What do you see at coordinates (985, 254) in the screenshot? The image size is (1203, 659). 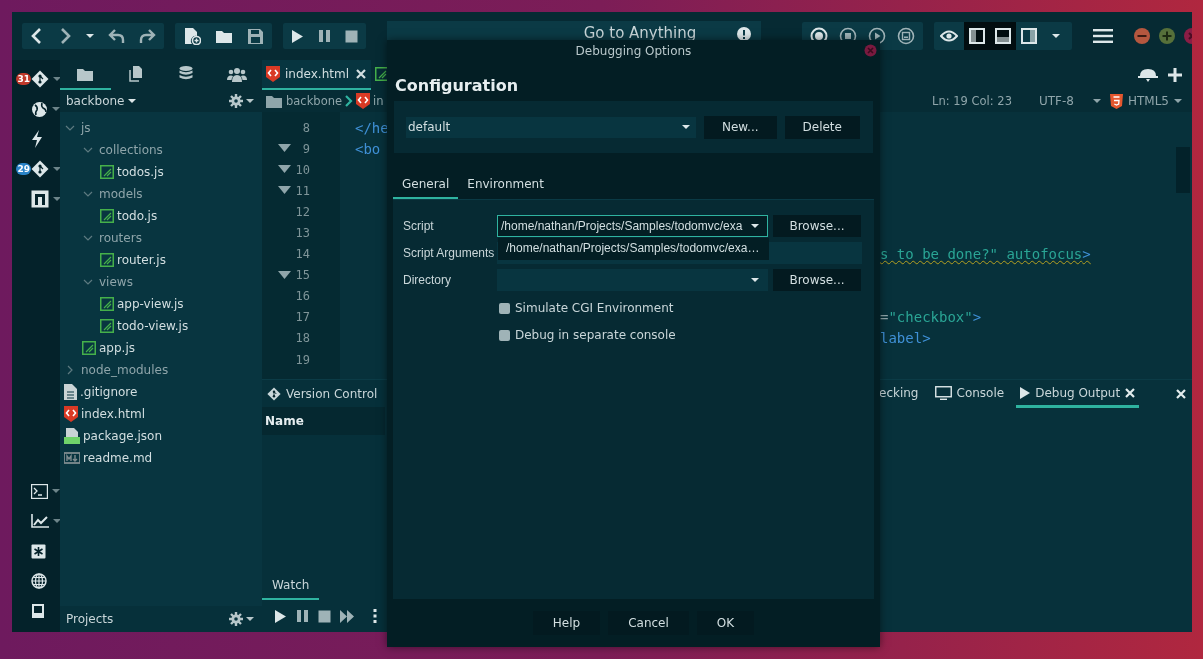 I see `code-text: s to be done?" autofocus>` at bounding box center [985, 254].